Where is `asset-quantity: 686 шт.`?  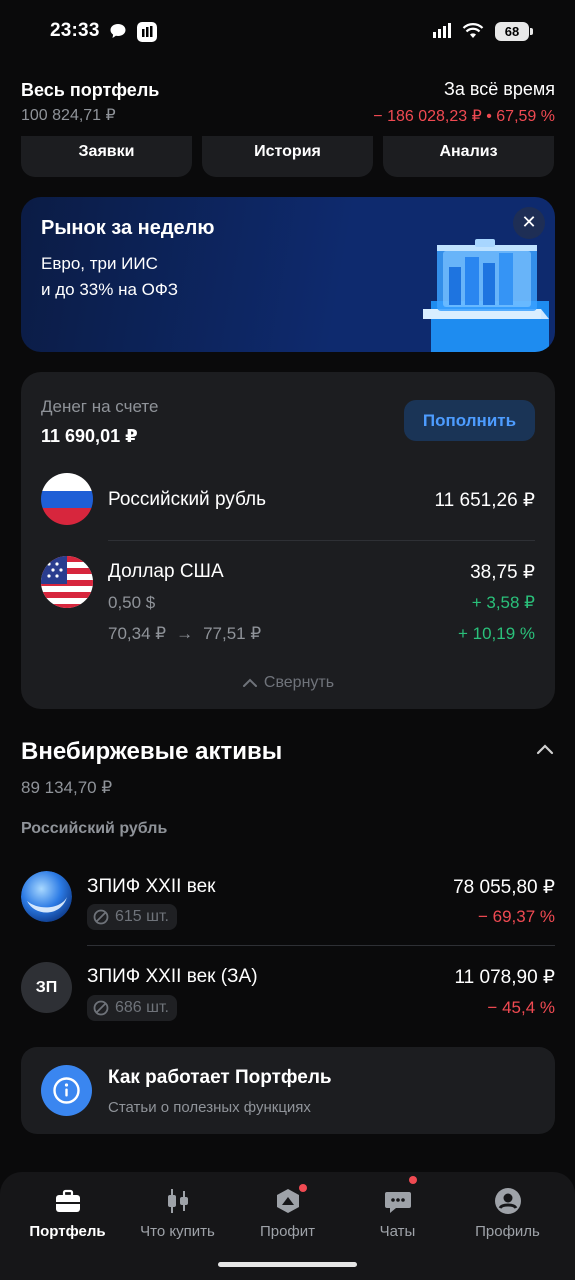
asset-quantity: 686 шт. is located at coordinates (132, 1008).